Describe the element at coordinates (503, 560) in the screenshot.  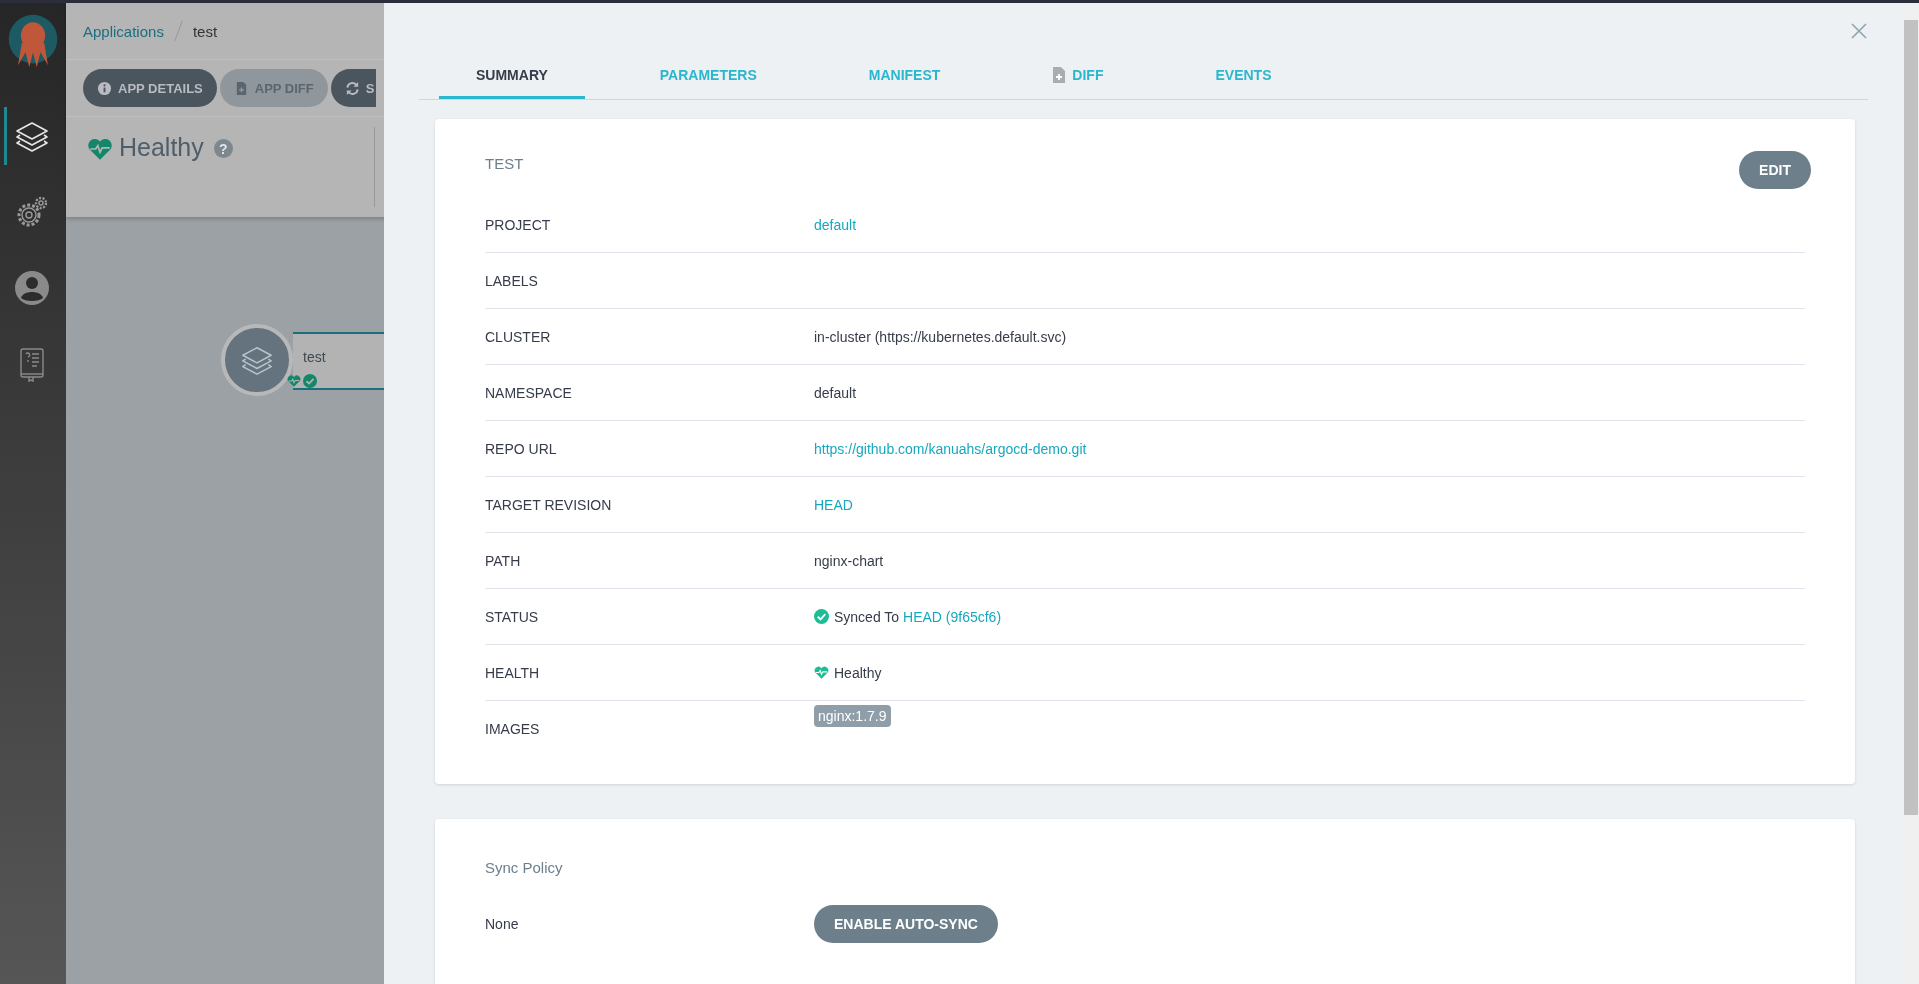
I see `field-label: PATH` at that location.